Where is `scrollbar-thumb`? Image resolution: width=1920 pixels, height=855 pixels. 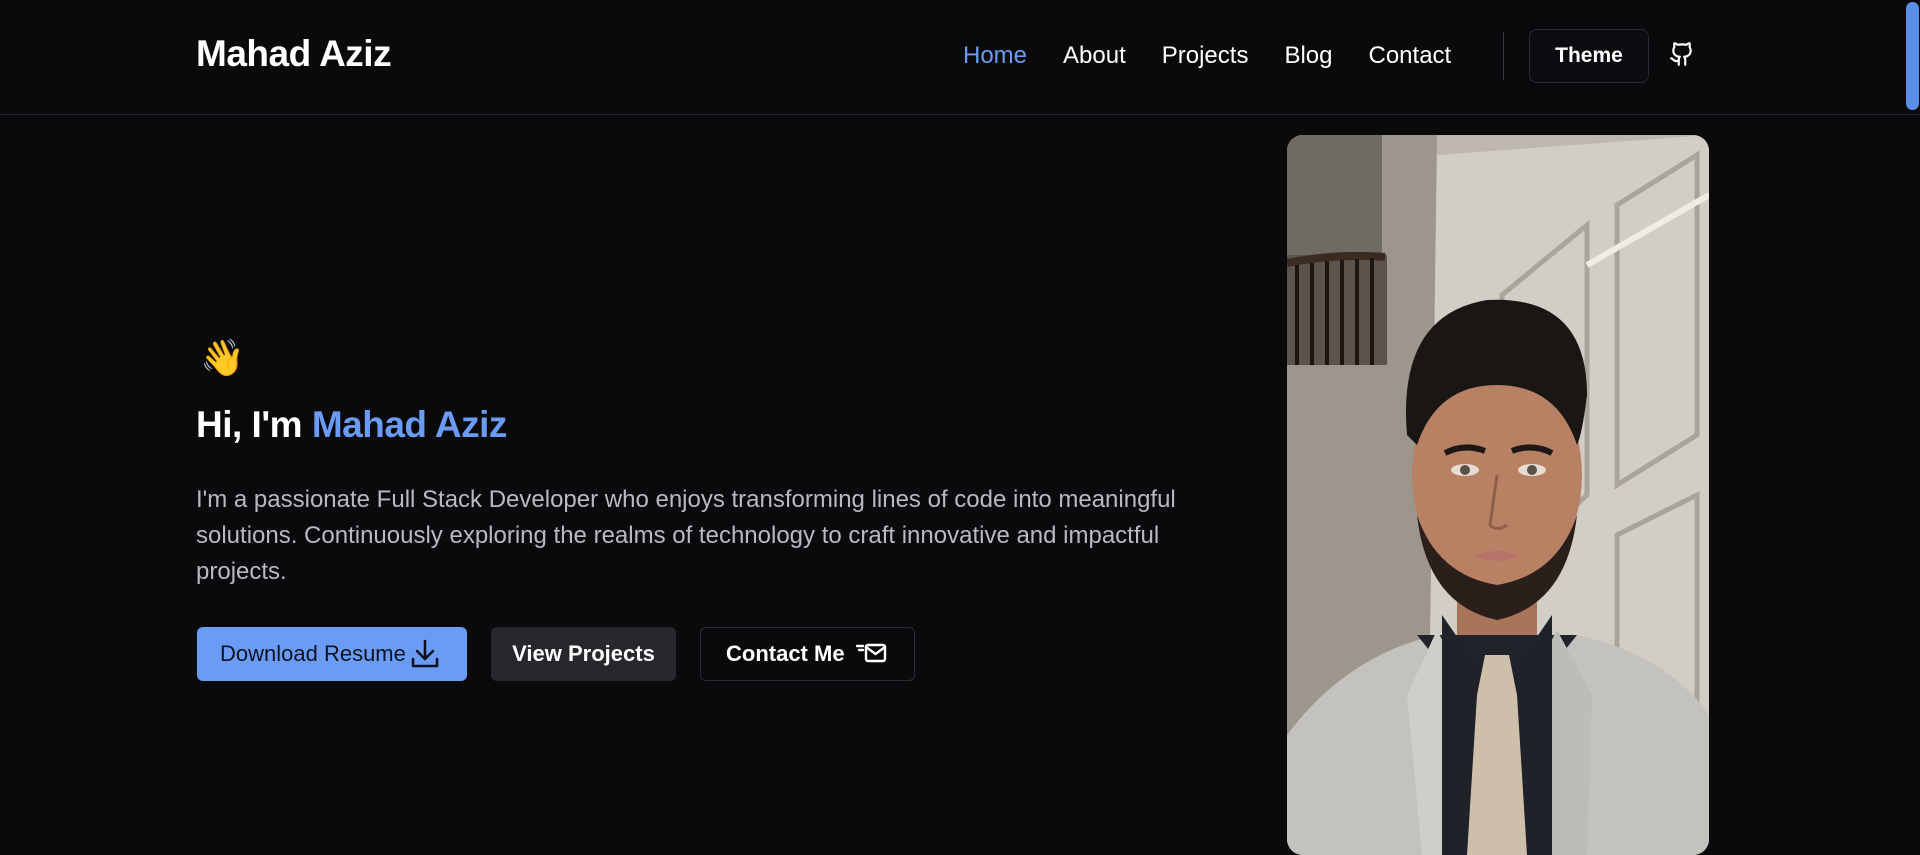
scrollbar-thumb is located at coordinates (1912, 56).